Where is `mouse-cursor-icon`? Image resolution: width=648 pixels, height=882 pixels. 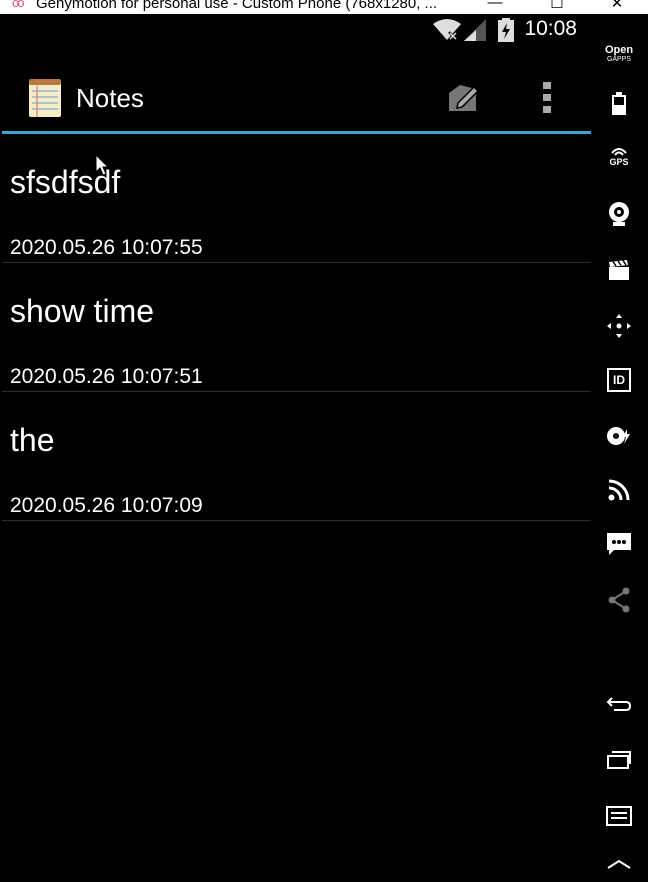 mouse-cursor-icon is located at coordinates (102, 165).